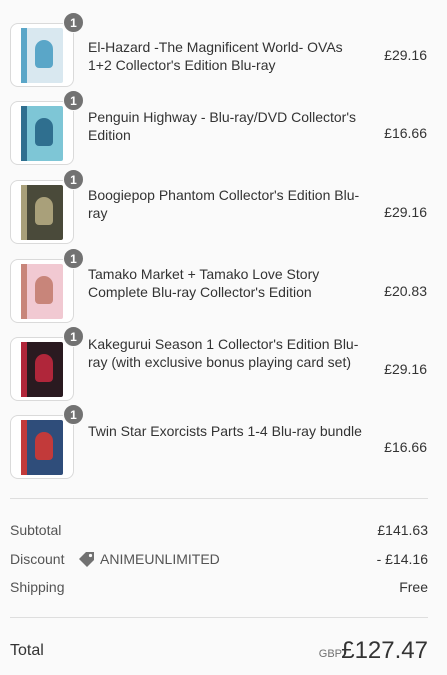  I want to click on currency-code: GBP, so click(330, 654).